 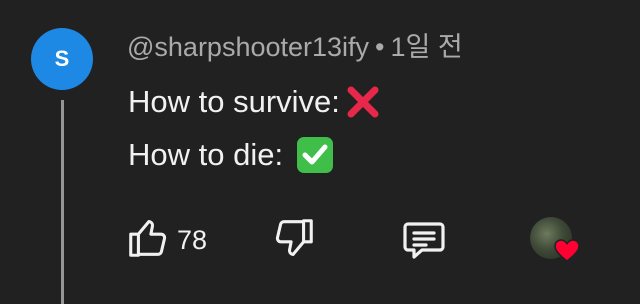 I want to click on creator-heart-icon, so click(x=567, y=253).